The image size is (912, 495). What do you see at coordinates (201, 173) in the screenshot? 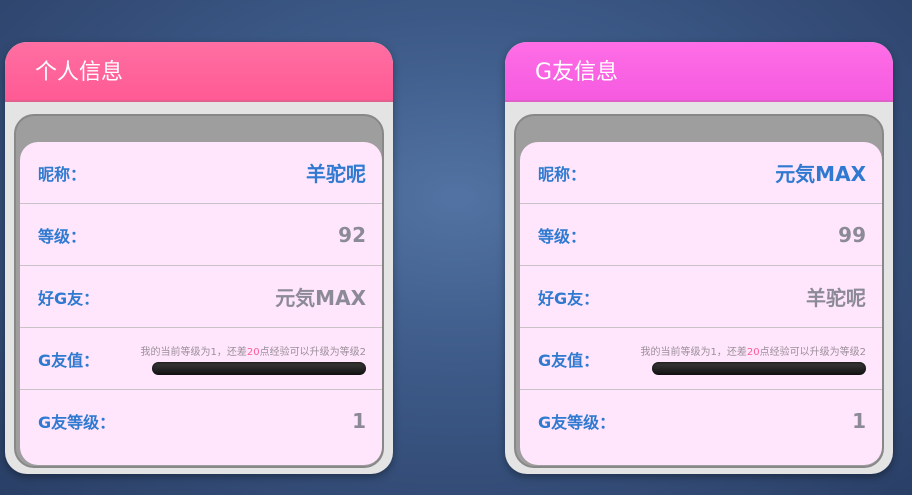
I see `nickname-row: 昵称： 羊驼呢` at bounding box center [201, 173].